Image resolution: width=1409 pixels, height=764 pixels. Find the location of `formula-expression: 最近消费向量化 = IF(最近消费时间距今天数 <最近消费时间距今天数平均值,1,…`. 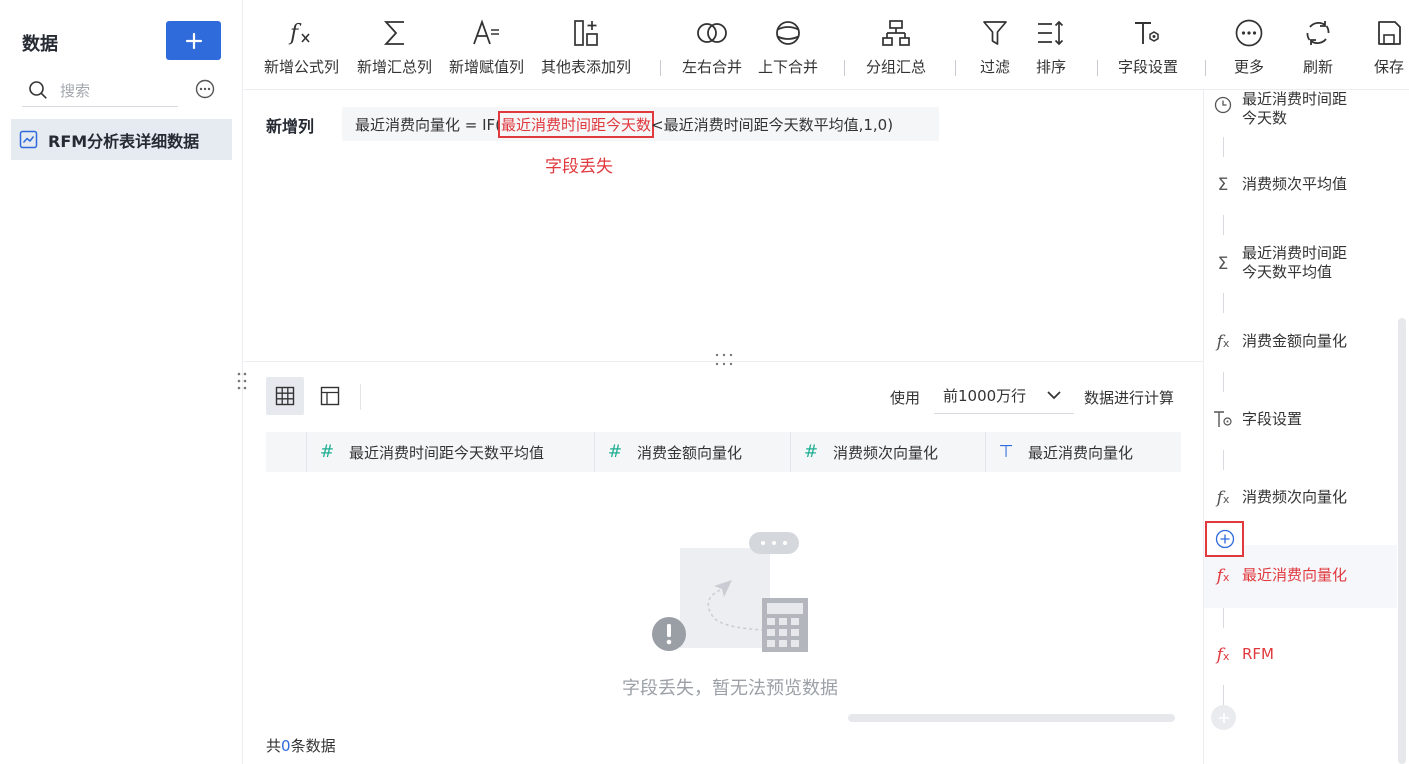

formula-expression: 最近消费向量化 = IF(最近消费时间距今天数 <最近消费时间距今天数平均值,1,… is located at coordinates (640, 124).